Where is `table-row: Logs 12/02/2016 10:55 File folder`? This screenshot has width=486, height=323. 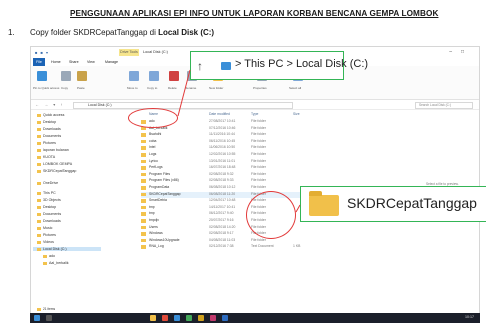 table-row: Logs 12/02/2016 10:55 File folder is located at coordinates (256, 155).